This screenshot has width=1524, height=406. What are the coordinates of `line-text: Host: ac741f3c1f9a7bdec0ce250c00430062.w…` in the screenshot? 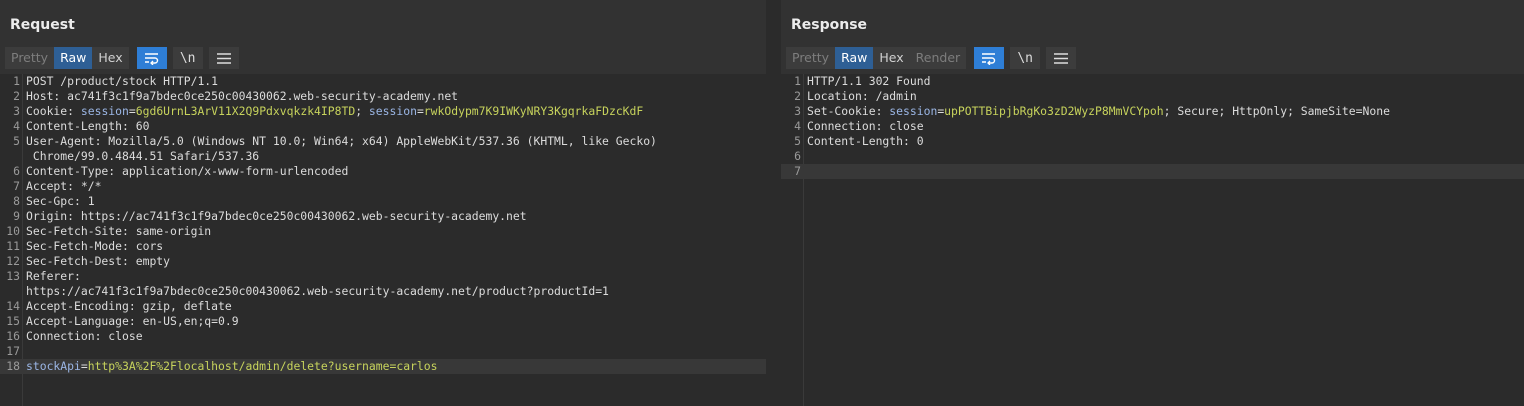 It's located at (242, 96).